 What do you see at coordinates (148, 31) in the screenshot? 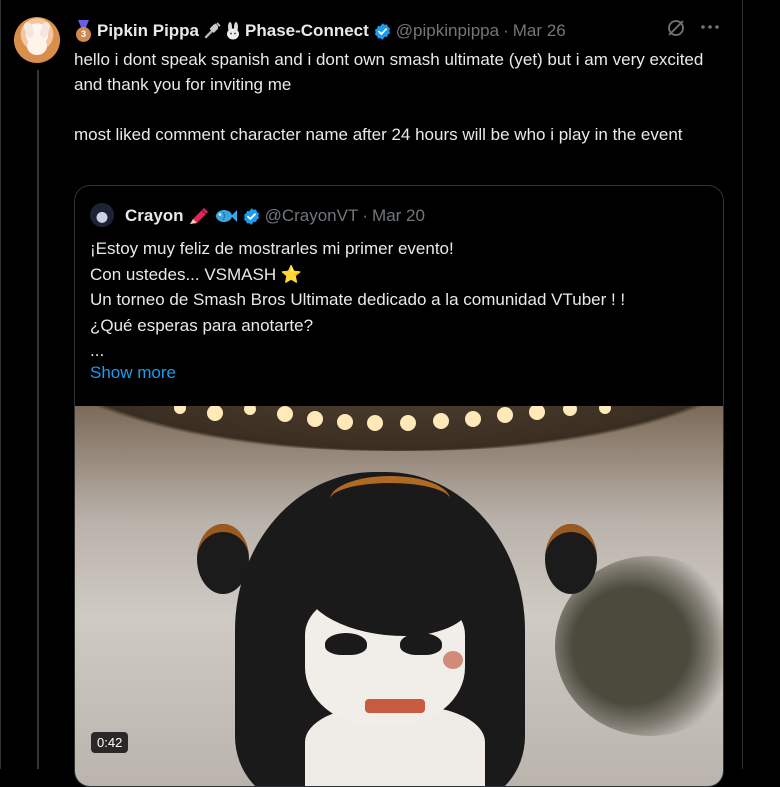
I see `display-name: Pipkin Pippa` at bounding box center [148, 31].